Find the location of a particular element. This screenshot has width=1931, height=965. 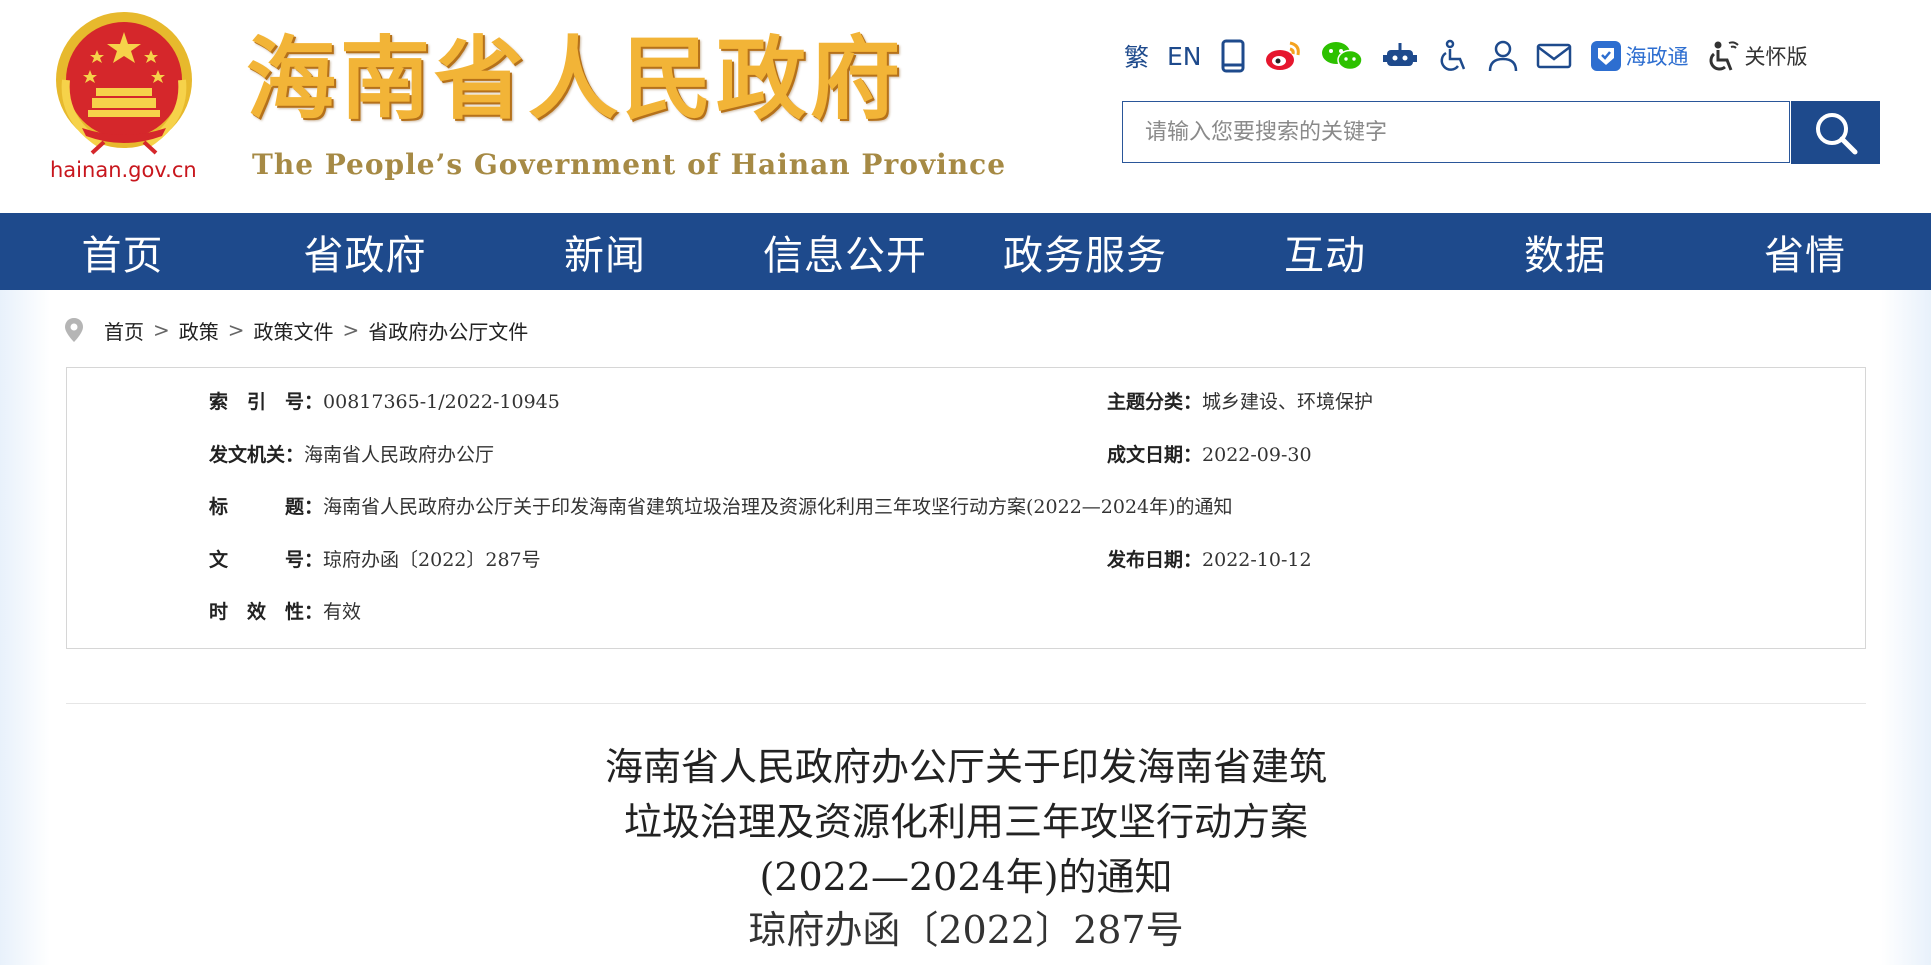

search-button is located at coordinates (1835, 132).